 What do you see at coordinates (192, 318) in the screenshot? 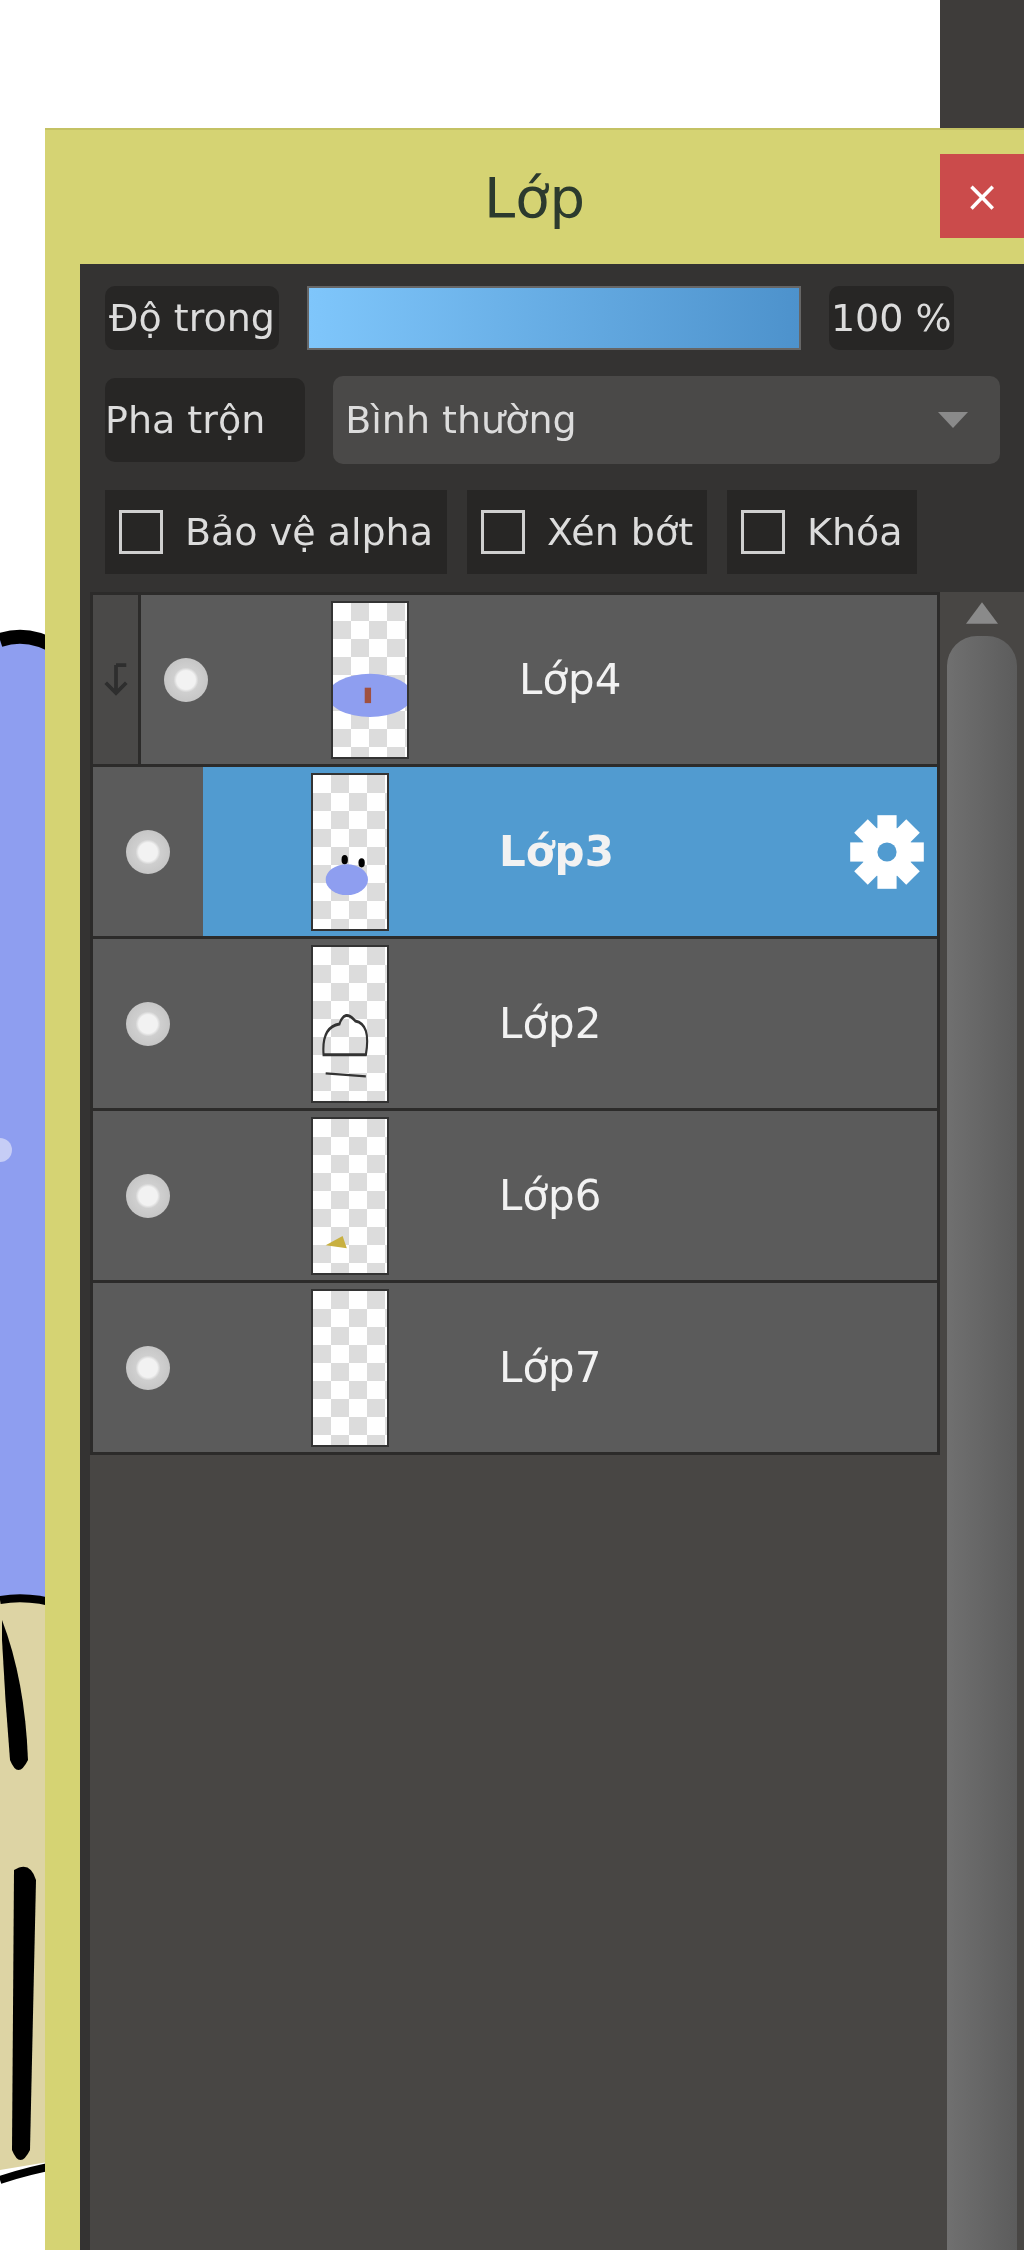
I see `opacity-label: Độ trong` at bounding box center [192, 318].